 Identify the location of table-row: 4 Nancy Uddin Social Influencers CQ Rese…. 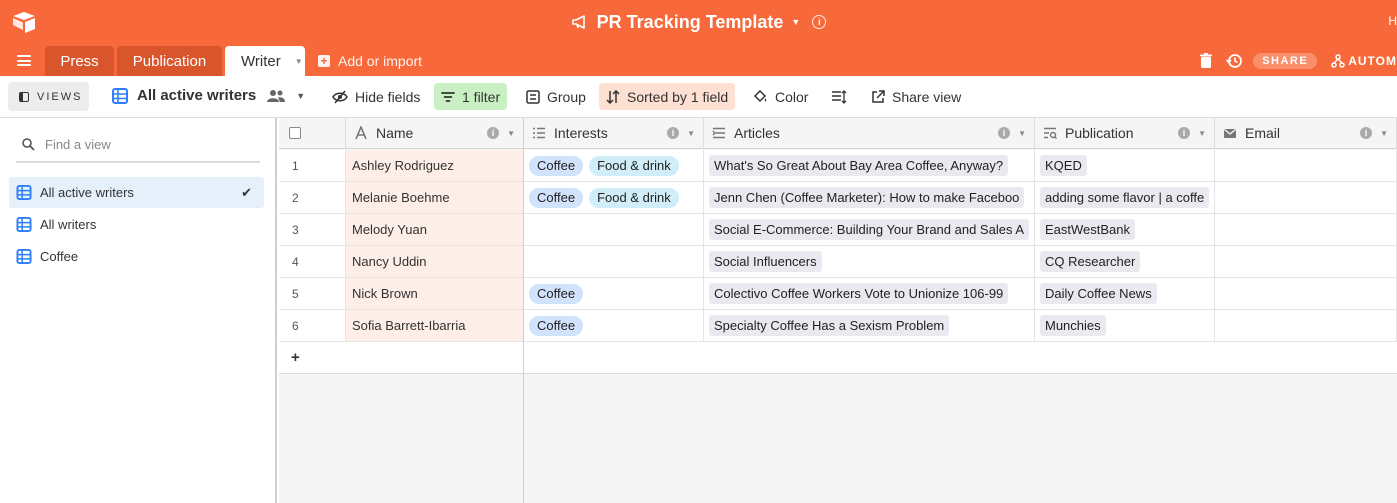
(838, 262).